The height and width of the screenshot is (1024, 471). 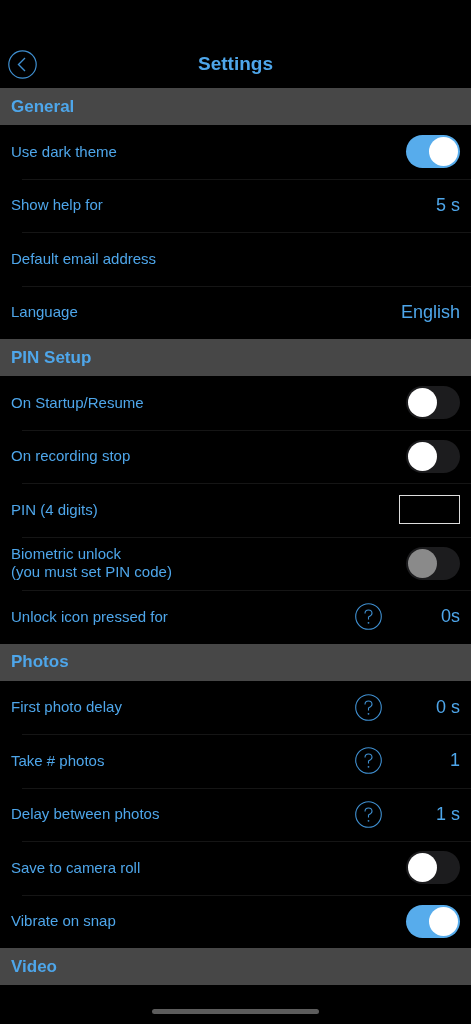 What do you see at coordinates (90, 616) in the screenshot?
I see `setting-label: Unlock icon pressed for` at bounding box center [90, 616].